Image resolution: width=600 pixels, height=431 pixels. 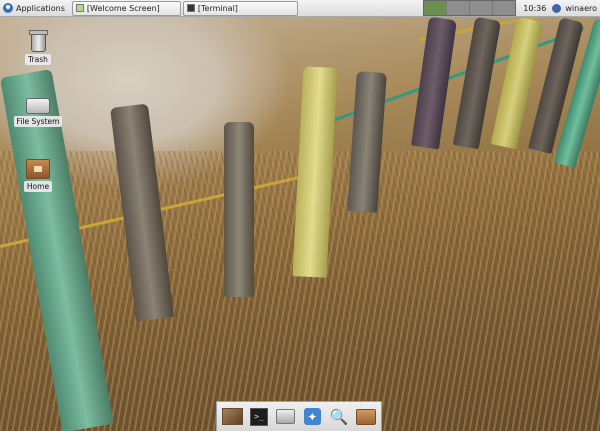 I want to click on folder-icon, so click(x=365, y=416).